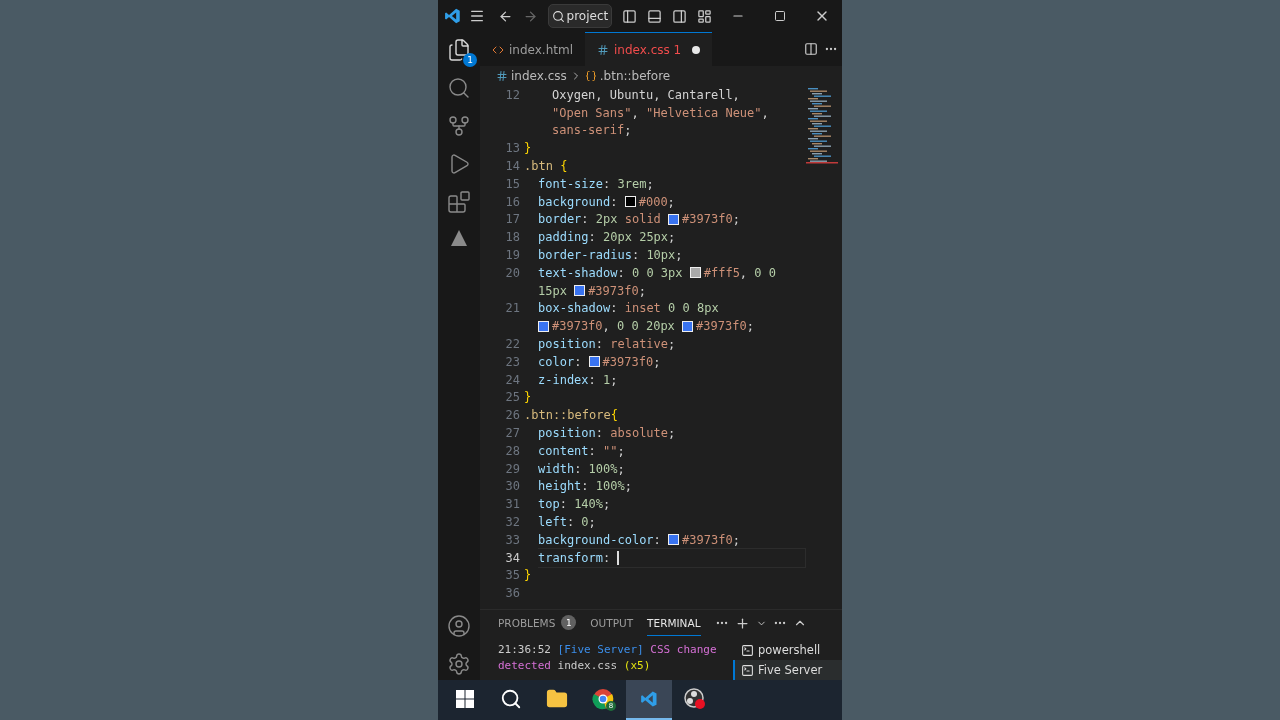  What do you see at coordinates (512, 433) in the screenshot?
I see `line-number: 27` at bounding box center [512, 433].